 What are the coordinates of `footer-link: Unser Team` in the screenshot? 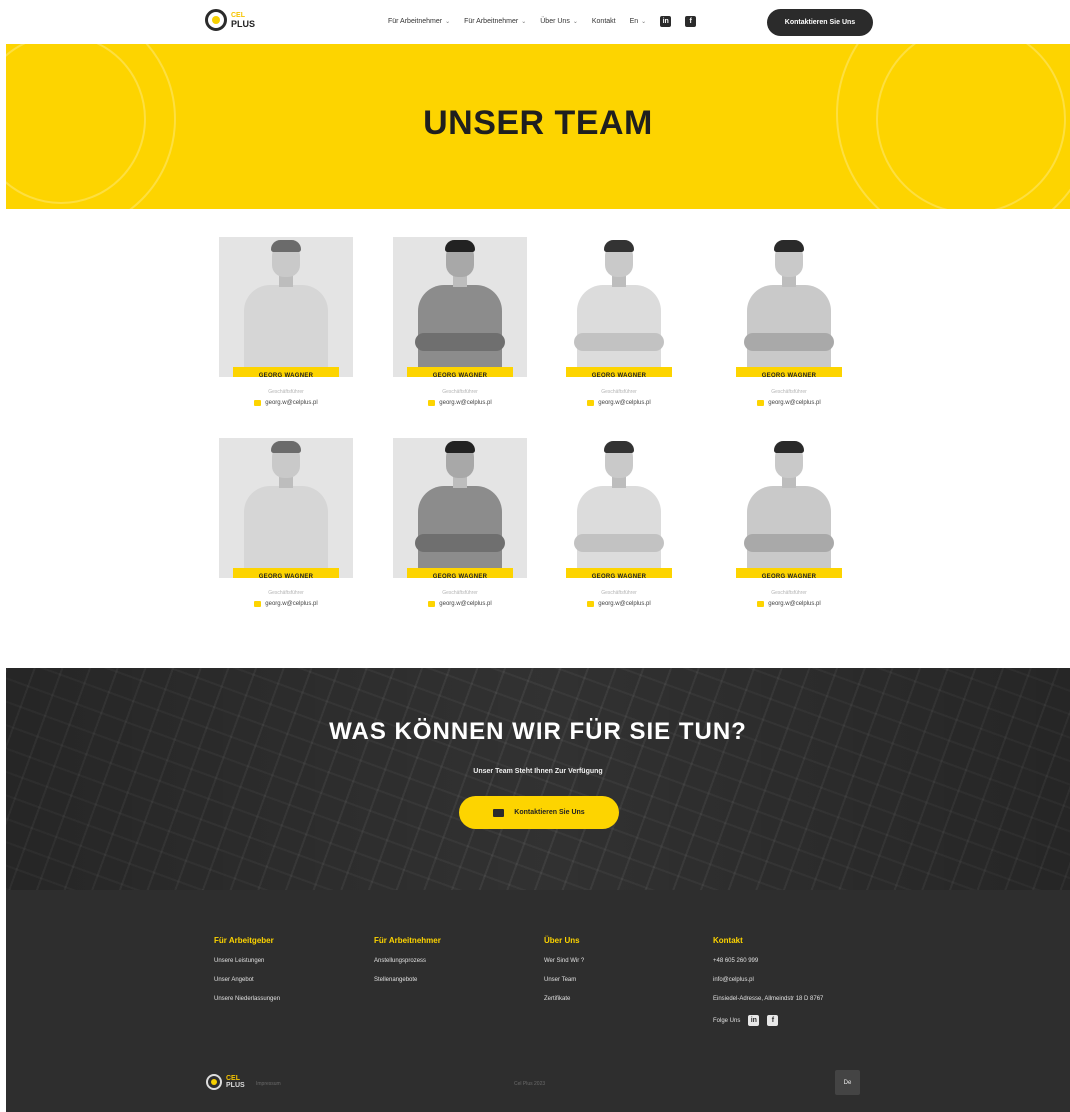 It's located at (564, 980).